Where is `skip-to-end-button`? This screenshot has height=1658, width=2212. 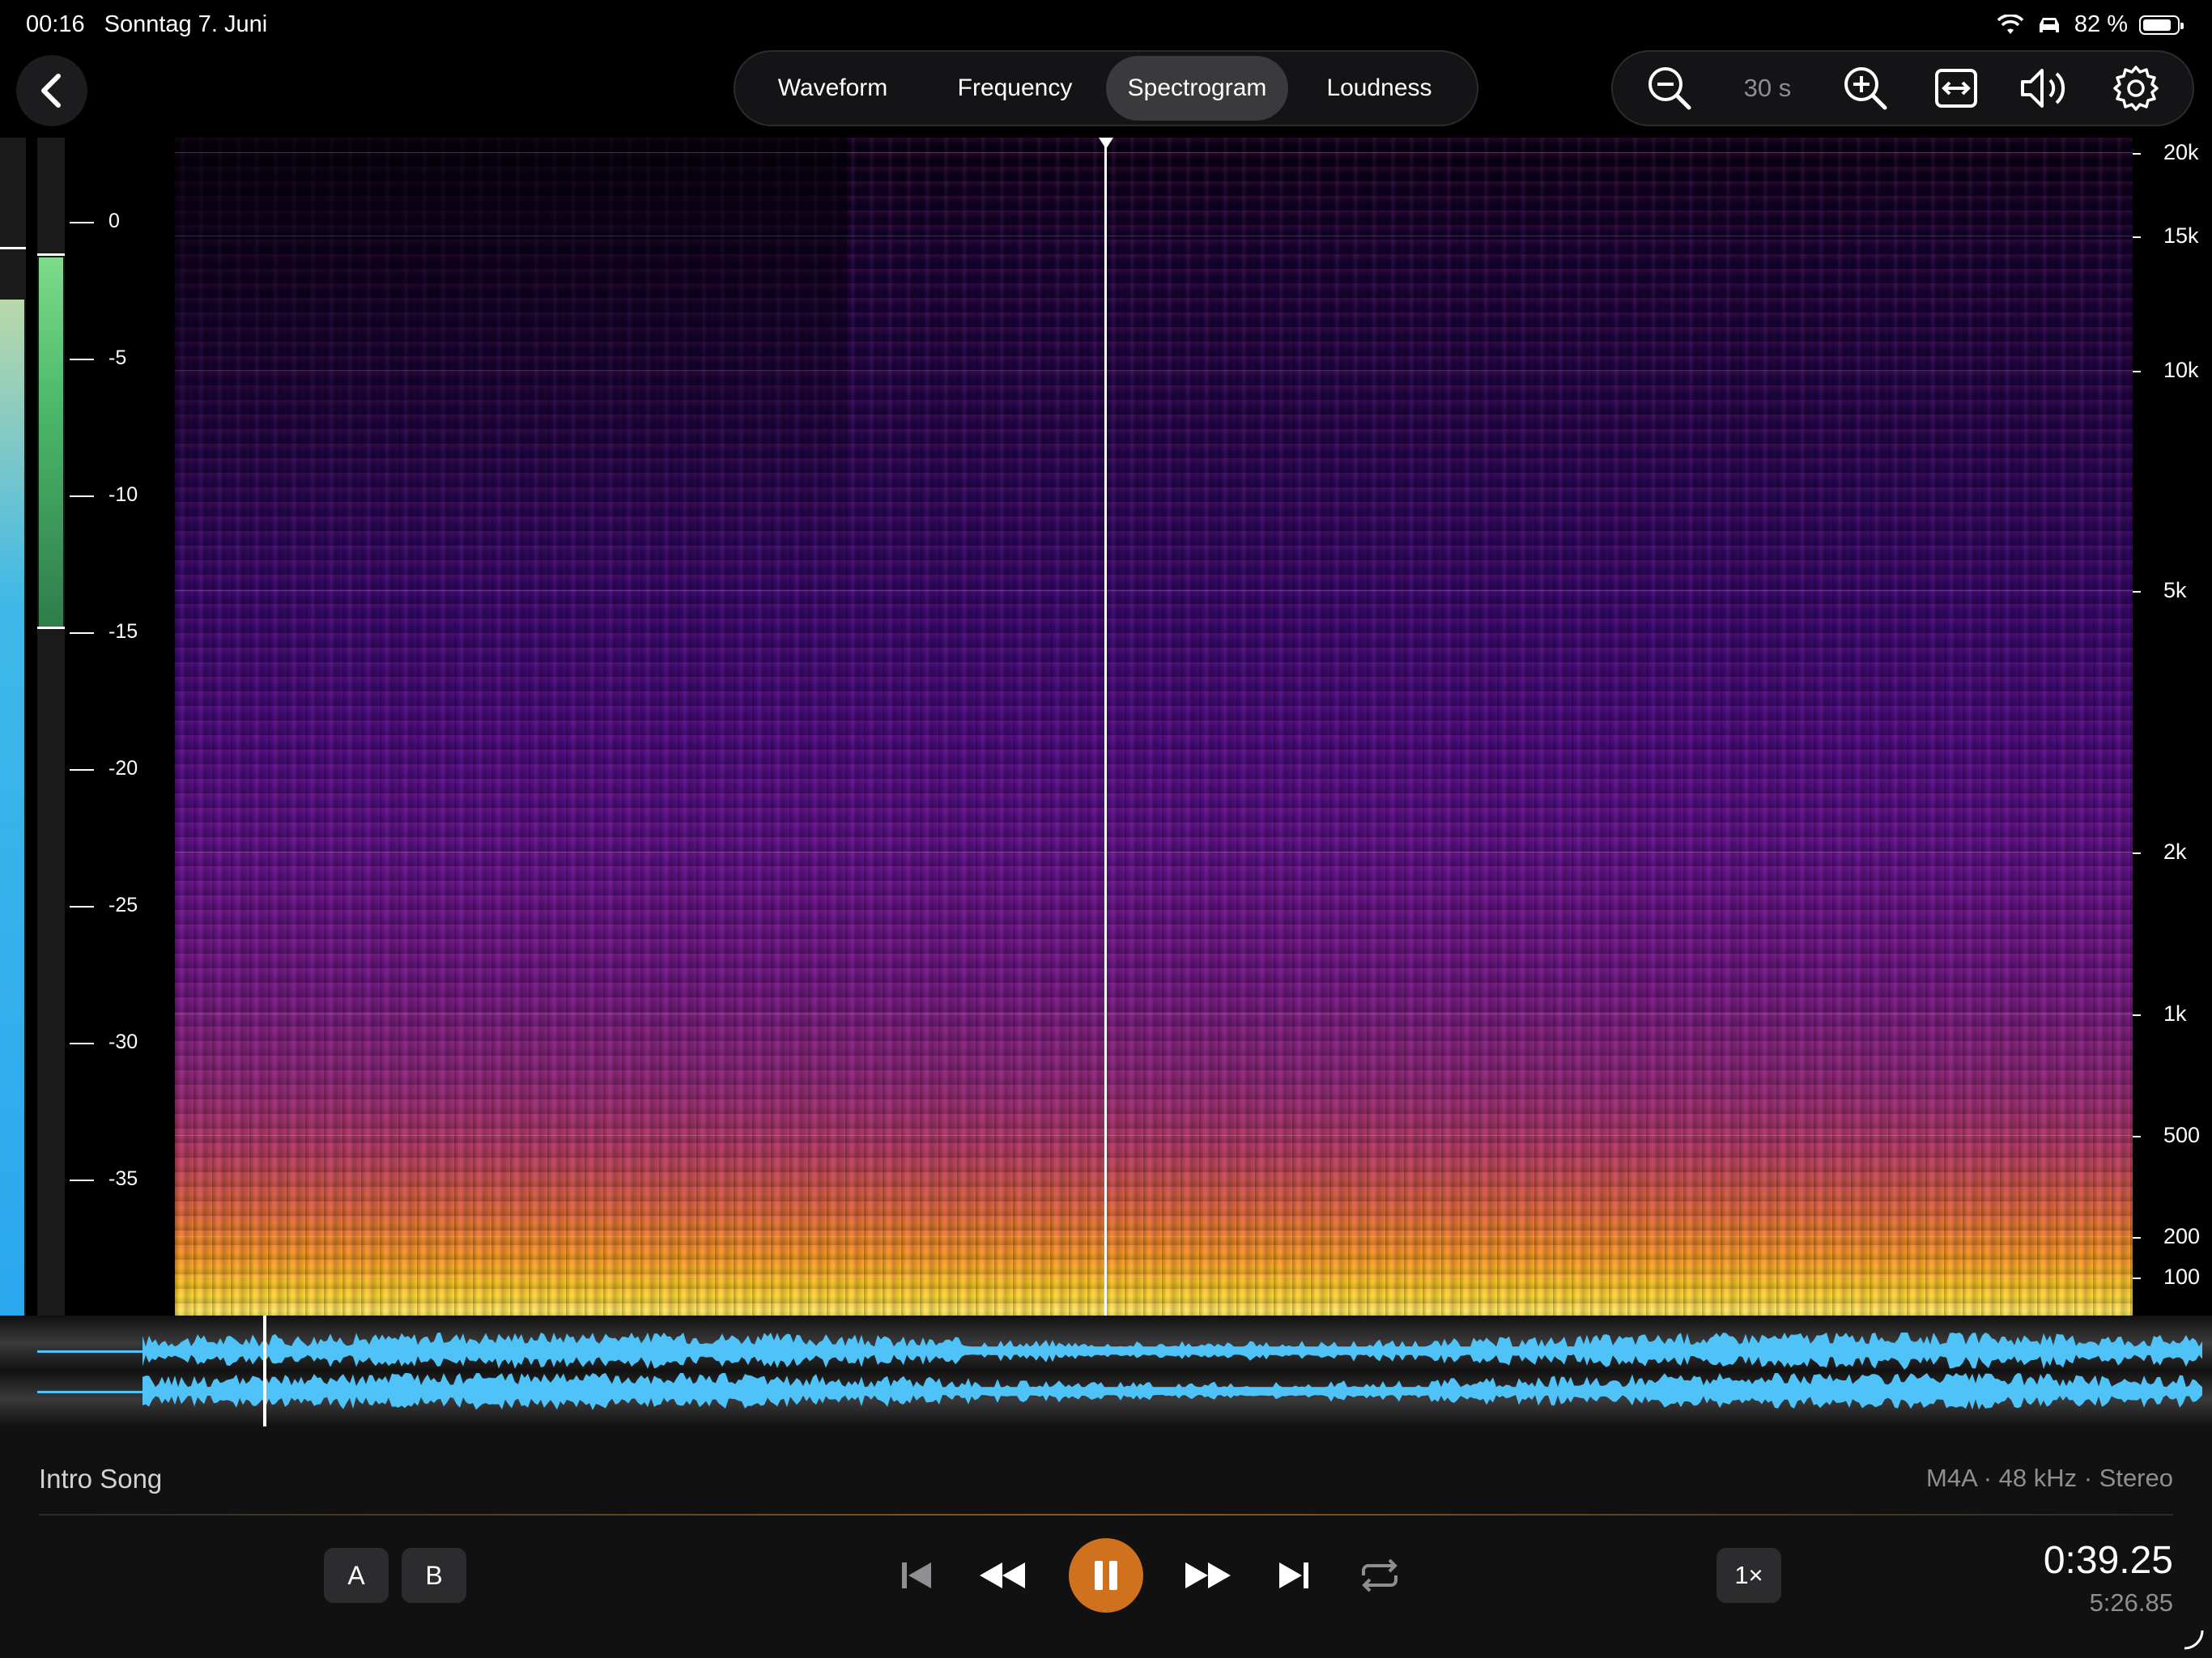 skip-to-end-button is located at coordinates (1294, 1575).